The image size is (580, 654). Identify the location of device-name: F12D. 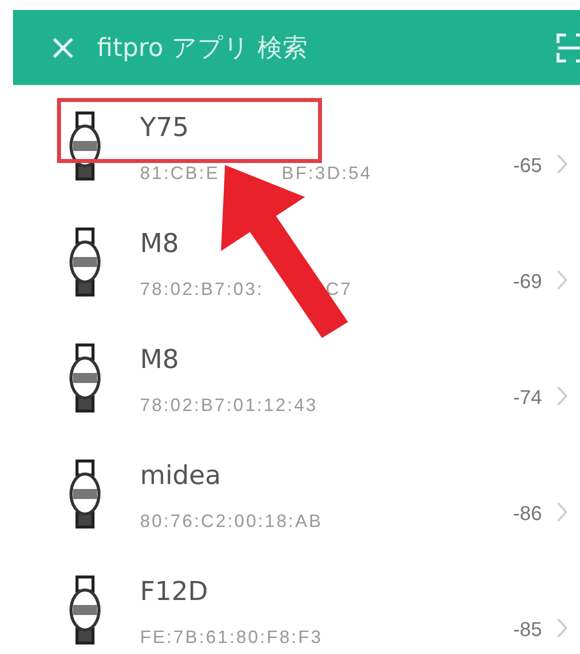
(175, 592).